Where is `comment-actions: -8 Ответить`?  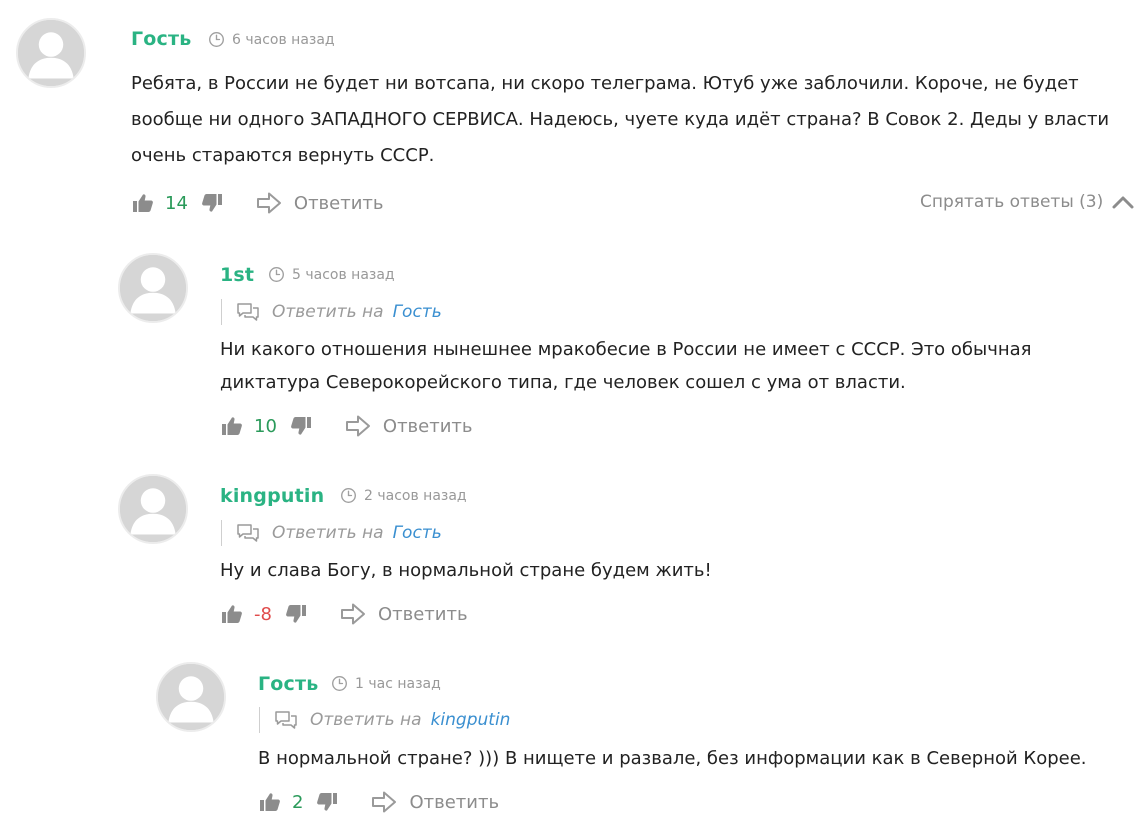 comment-actions: -8 Ответить is located at coordinates (344, 614).